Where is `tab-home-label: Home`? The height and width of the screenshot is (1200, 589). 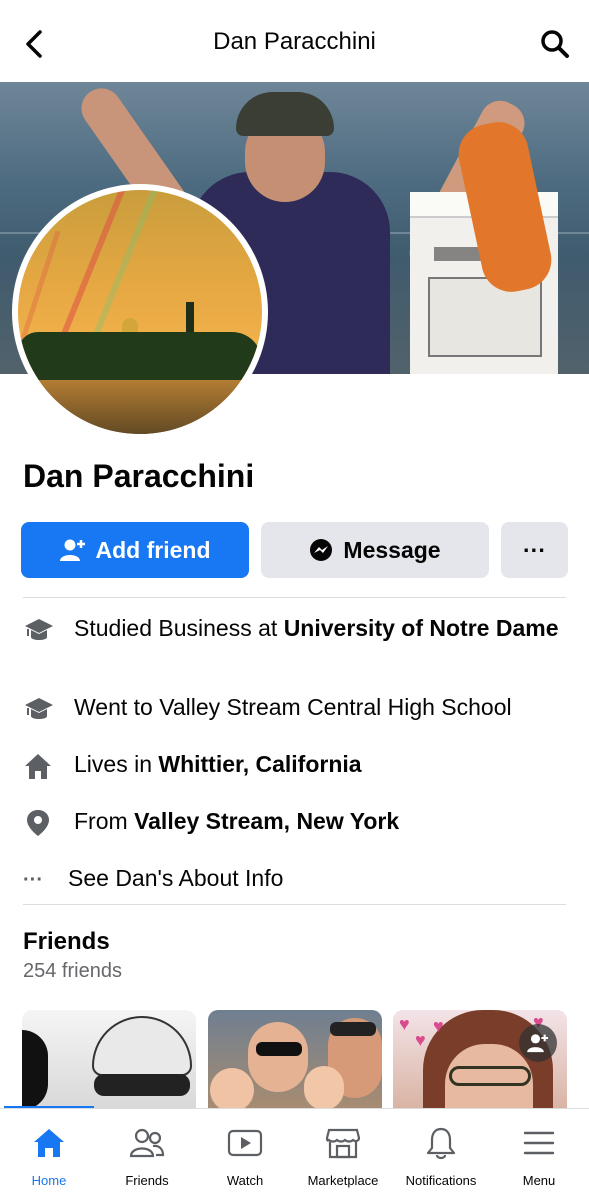
tab-home-label: Home is located at coordinates (49, 1180).